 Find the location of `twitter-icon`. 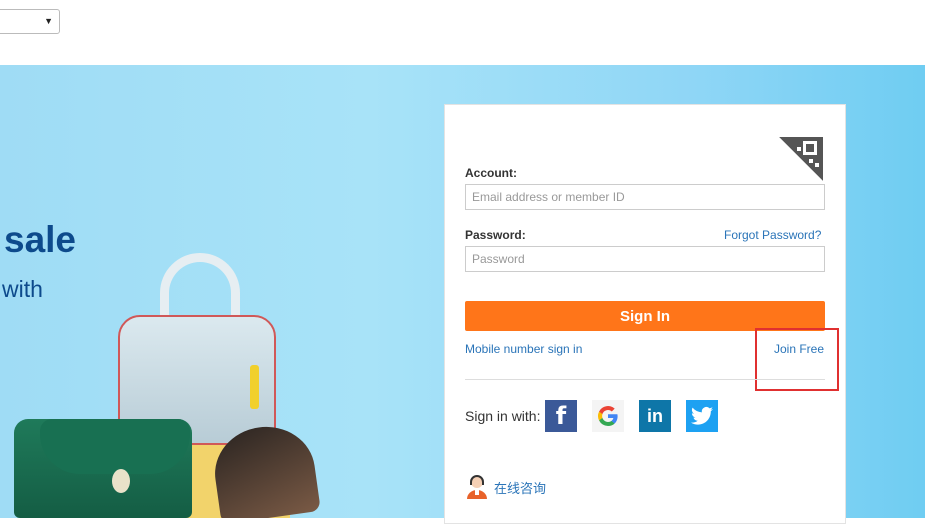

twitter-icon is located at coordinates (702, 416).